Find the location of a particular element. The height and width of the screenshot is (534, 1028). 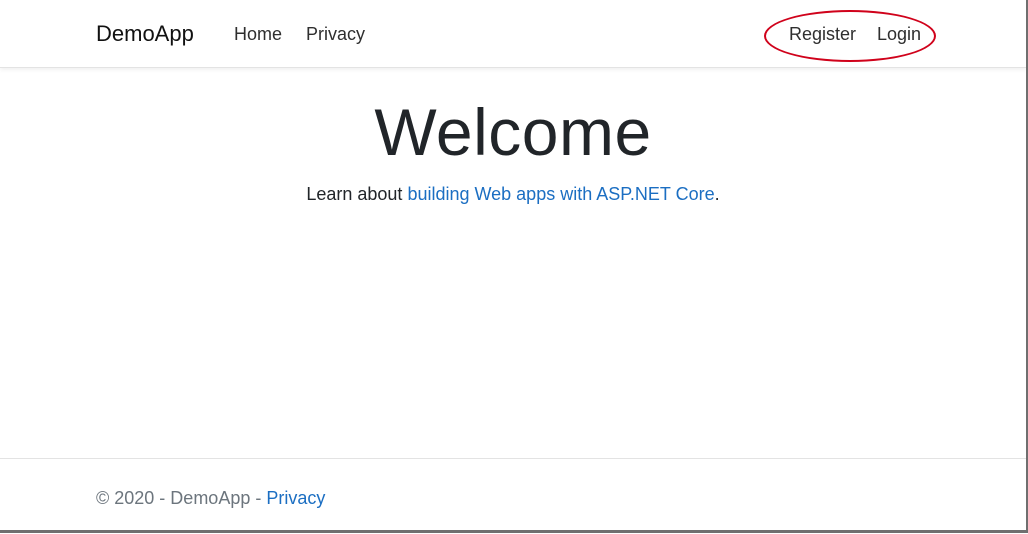

nav-home-link: Home is located at coordinates (258, 34).